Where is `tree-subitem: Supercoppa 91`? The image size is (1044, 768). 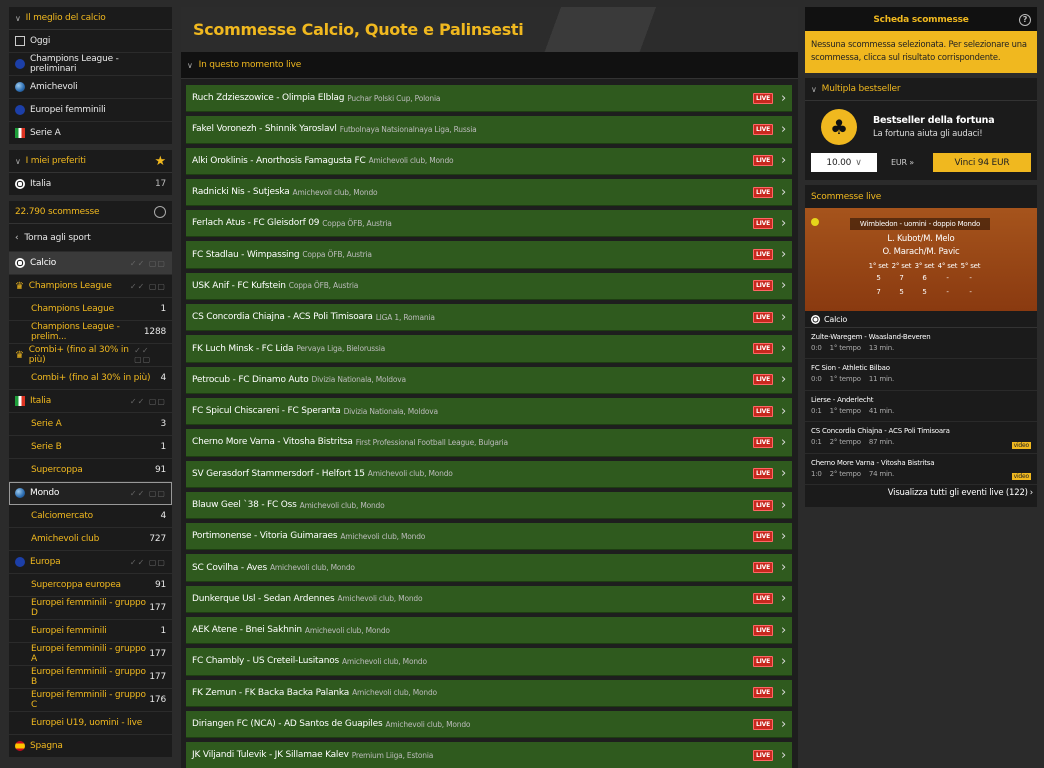 tree-subitem: Supercoppa 91 is located at coordinates (90, 470).